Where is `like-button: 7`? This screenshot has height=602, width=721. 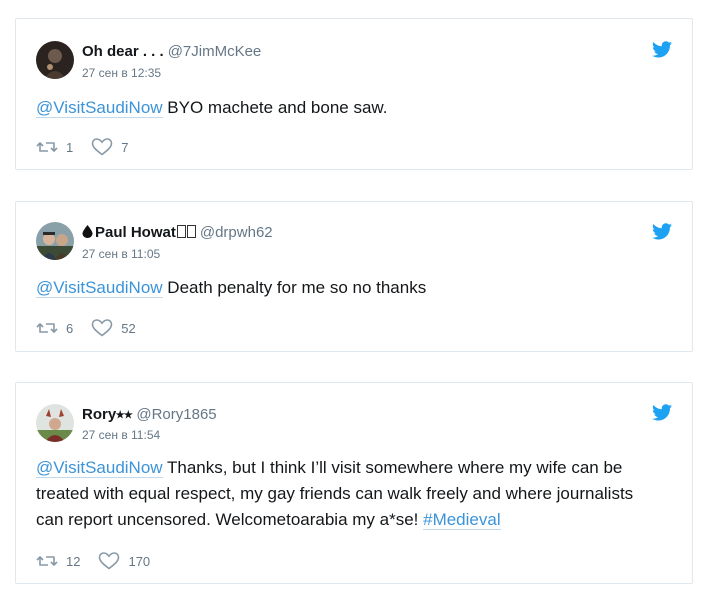
like-button: 7 is located at coordinates (109, 147).